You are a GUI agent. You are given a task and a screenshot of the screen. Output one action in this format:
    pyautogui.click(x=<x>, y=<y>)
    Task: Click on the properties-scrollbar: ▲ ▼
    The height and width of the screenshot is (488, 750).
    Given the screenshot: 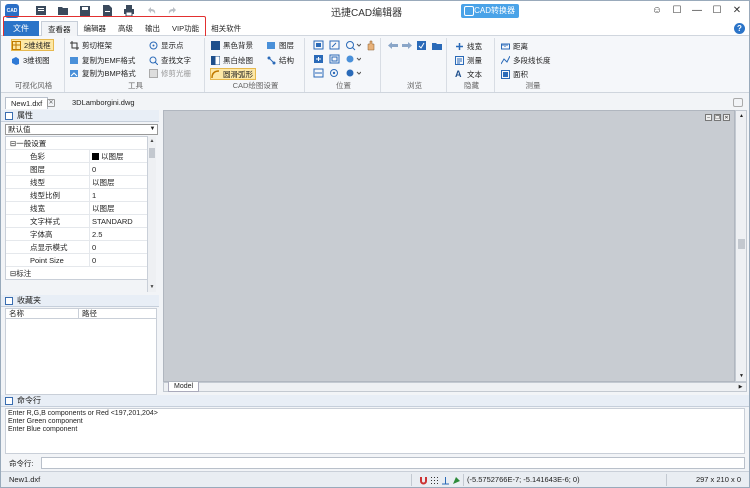 What is the action you would take?
    pyautogui.click(x=151, y=214)
    